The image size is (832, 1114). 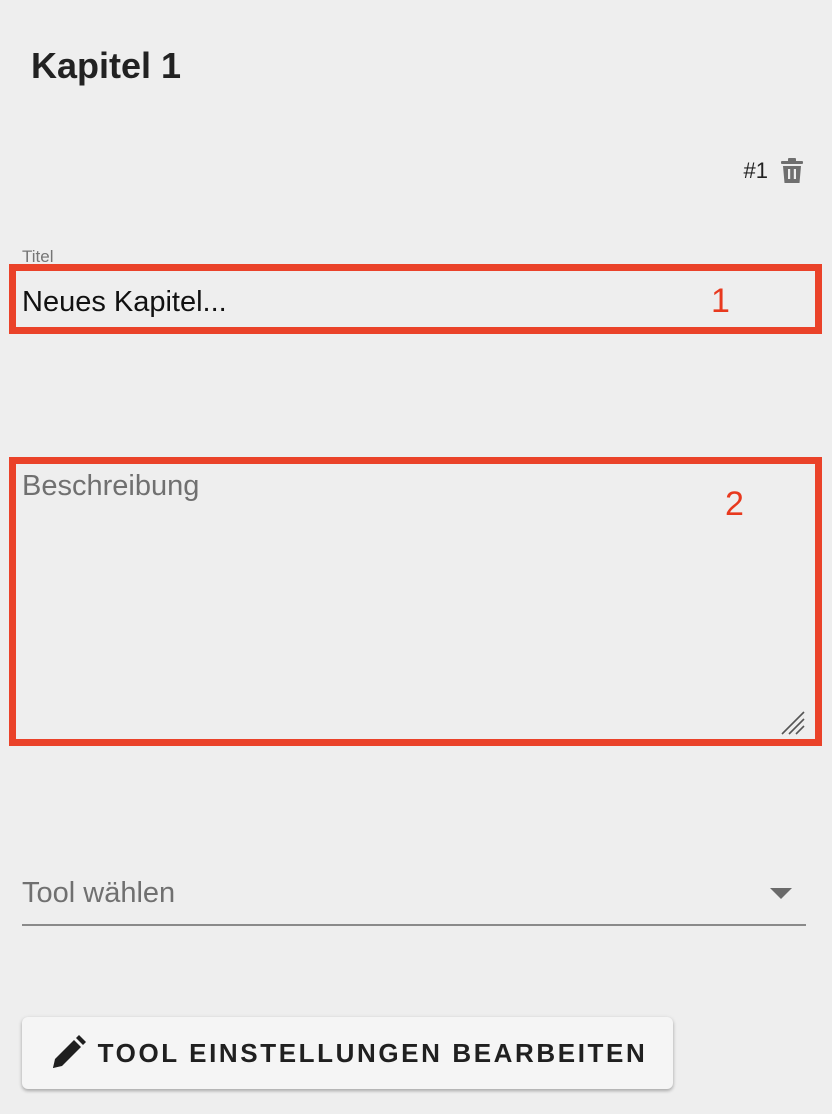 I want to click on edit-tool-settings-button: TOOL EINSTELLUNGEN BEARBEITEN, so click(x=347, y=1053).